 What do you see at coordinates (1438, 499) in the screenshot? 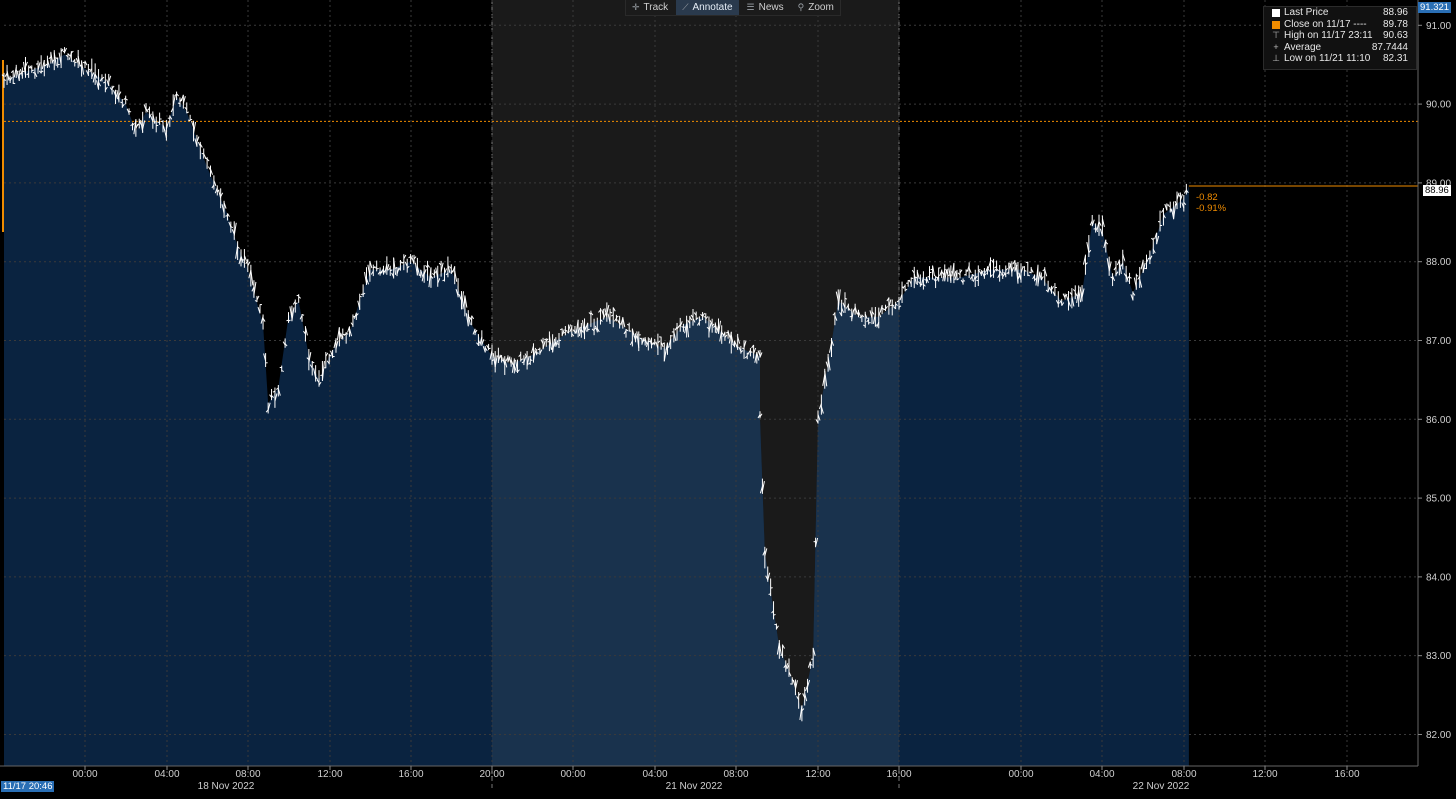
I see `y-tick-label: 85.00` at bounding box center [1438, 499].